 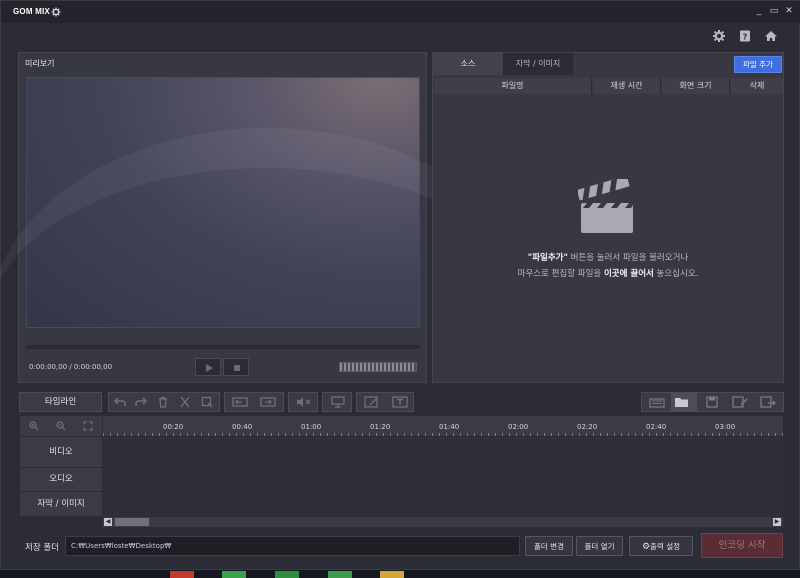 I want to click on empty-hint-line2: 마우스로 편집할 파일을 이곳에 끌어서 놓으십시오., so click(x=608, y=273).